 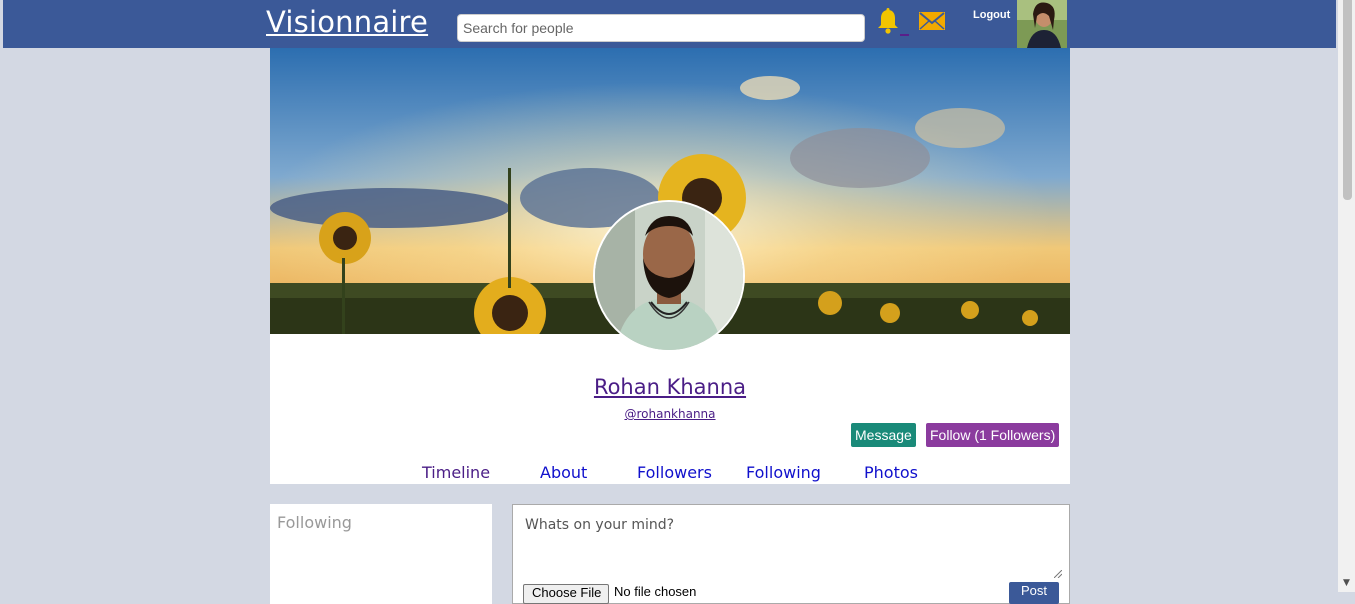 I want to click on tab-about: About, so click(x=563, y=472).